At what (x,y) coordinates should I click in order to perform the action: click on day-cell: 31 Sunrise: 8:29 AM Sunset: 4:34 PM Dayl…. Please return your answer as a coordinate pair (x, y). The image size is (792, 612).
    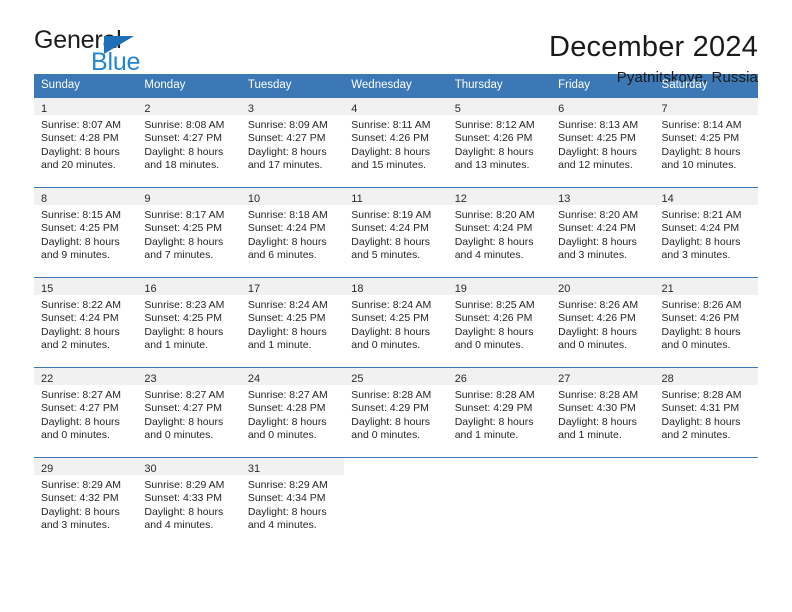
    Looking at the image, I should click on (292, 496).